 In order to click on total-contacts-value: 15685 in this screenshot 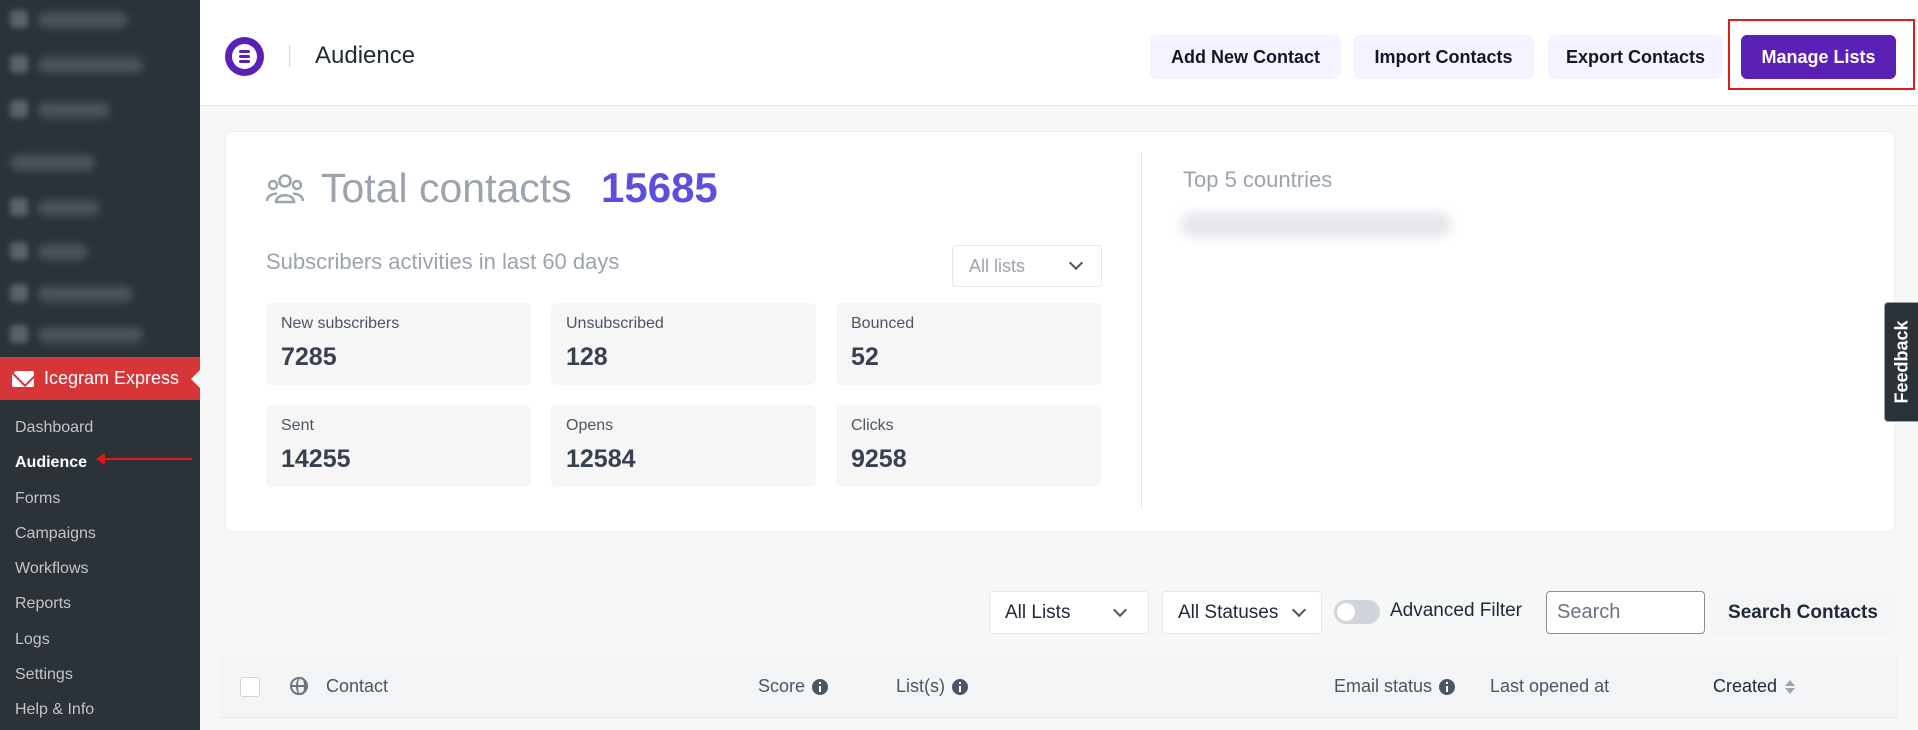, I will do `click(659, 187)`.